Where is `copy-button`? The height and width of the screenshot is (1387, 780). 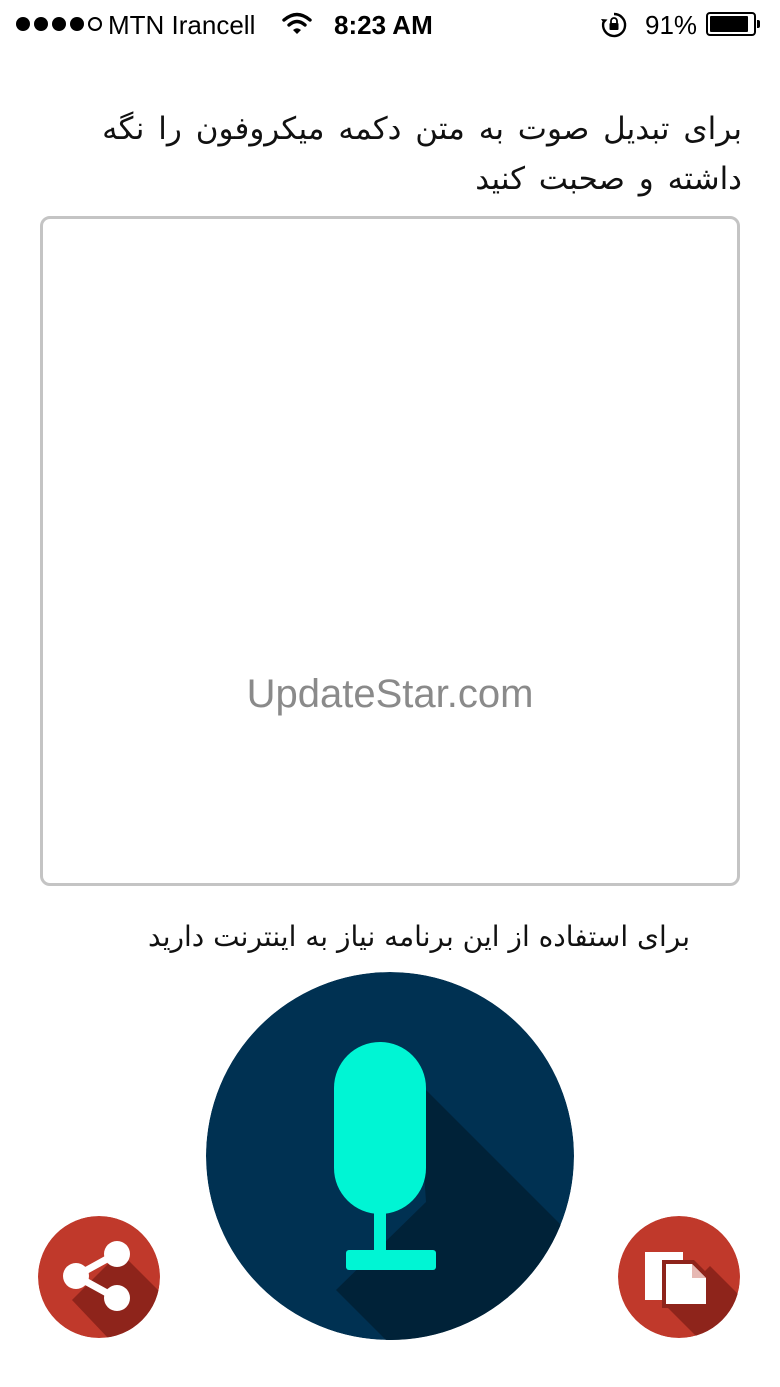
copy-button is located at coordinates (679, 1277).